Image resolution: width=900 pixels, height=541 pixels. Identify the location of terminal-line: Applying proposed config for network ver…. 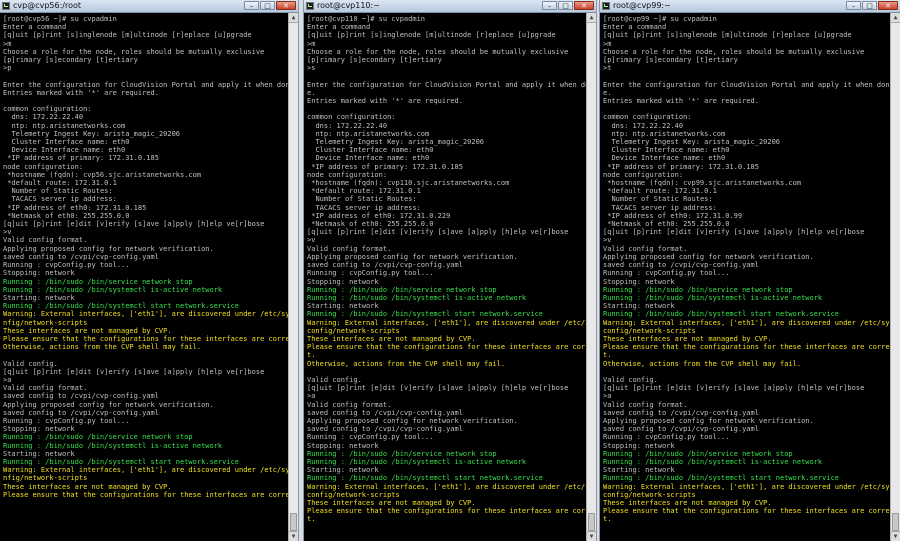
(708, 256).